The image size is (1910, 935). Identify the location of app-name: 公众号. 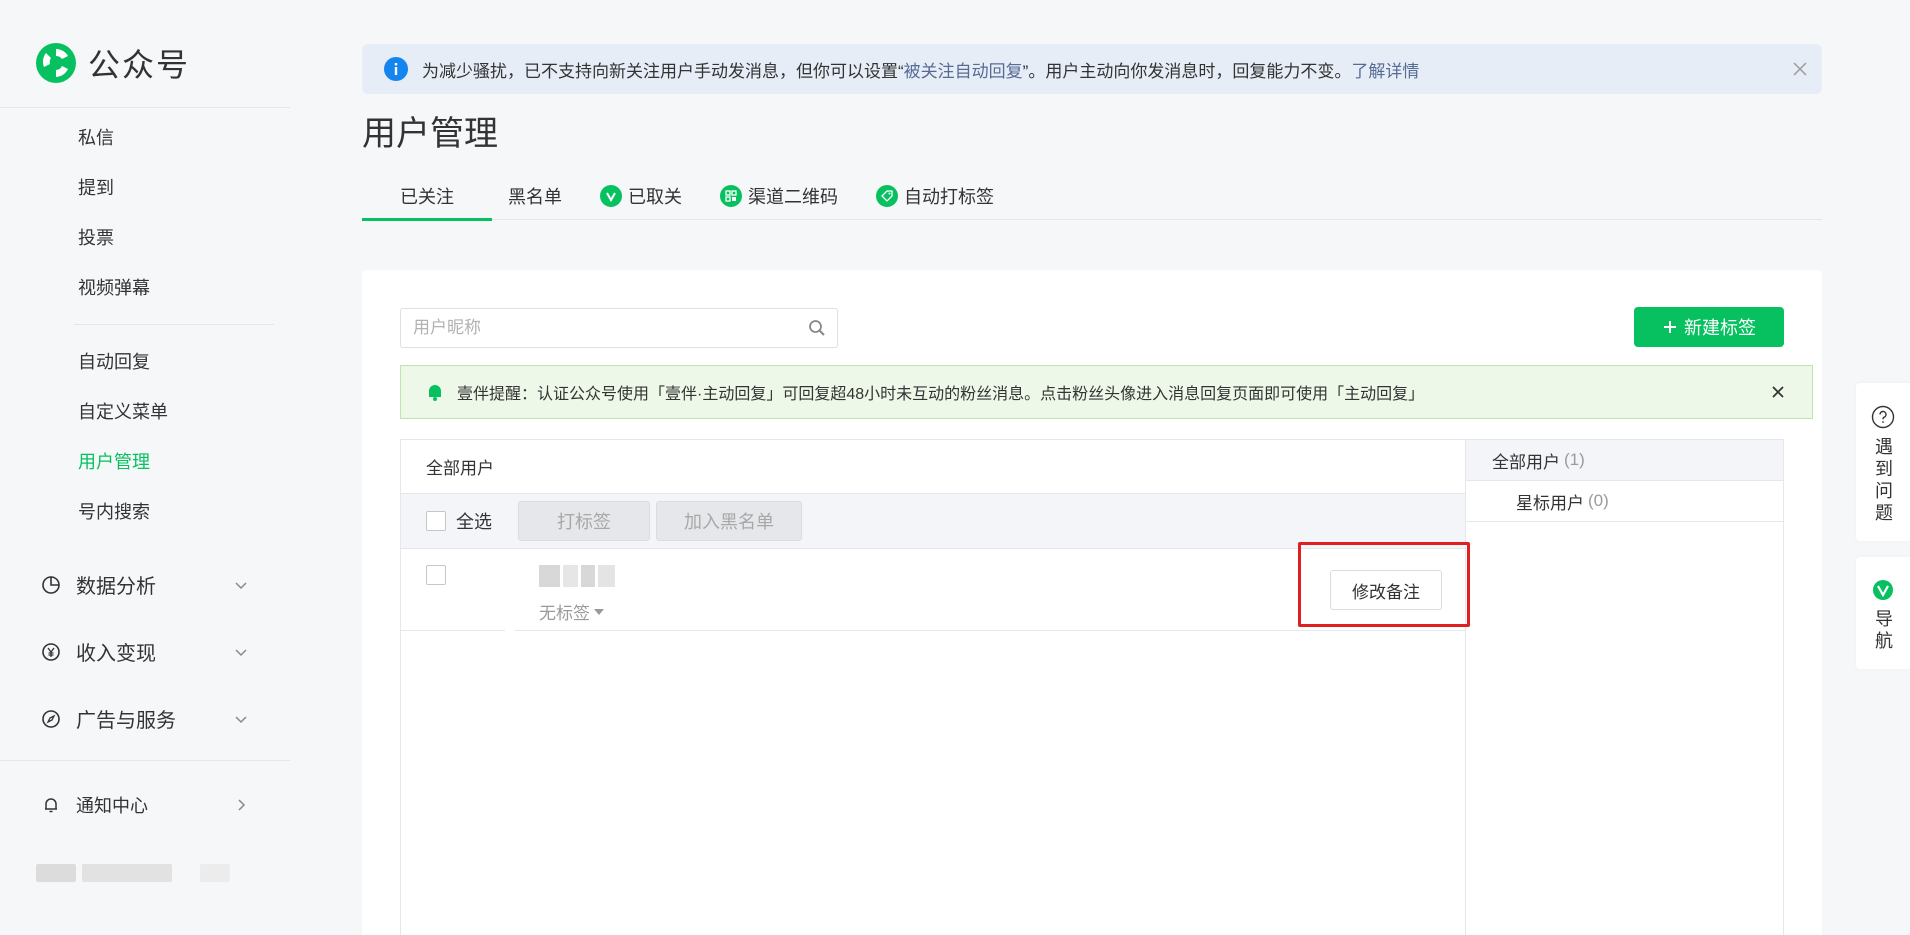
(139, 65).